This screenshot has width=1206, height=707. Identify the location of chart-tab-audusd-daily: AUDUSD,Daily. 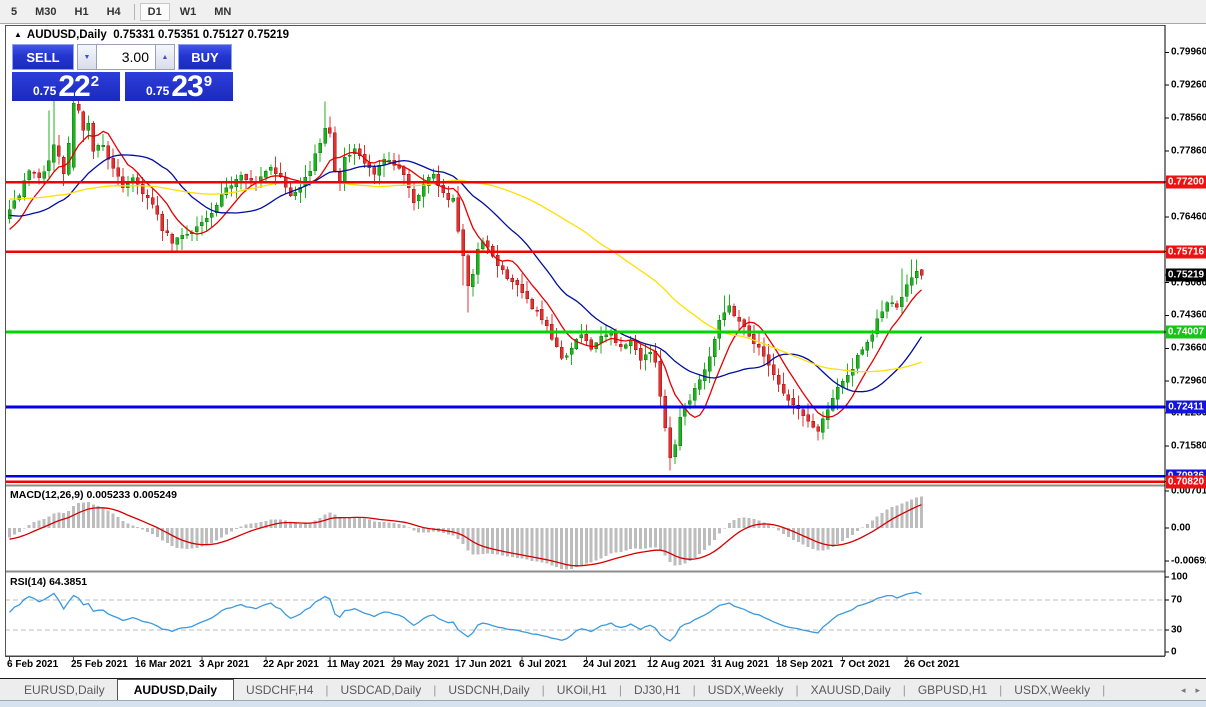
(175, 689).